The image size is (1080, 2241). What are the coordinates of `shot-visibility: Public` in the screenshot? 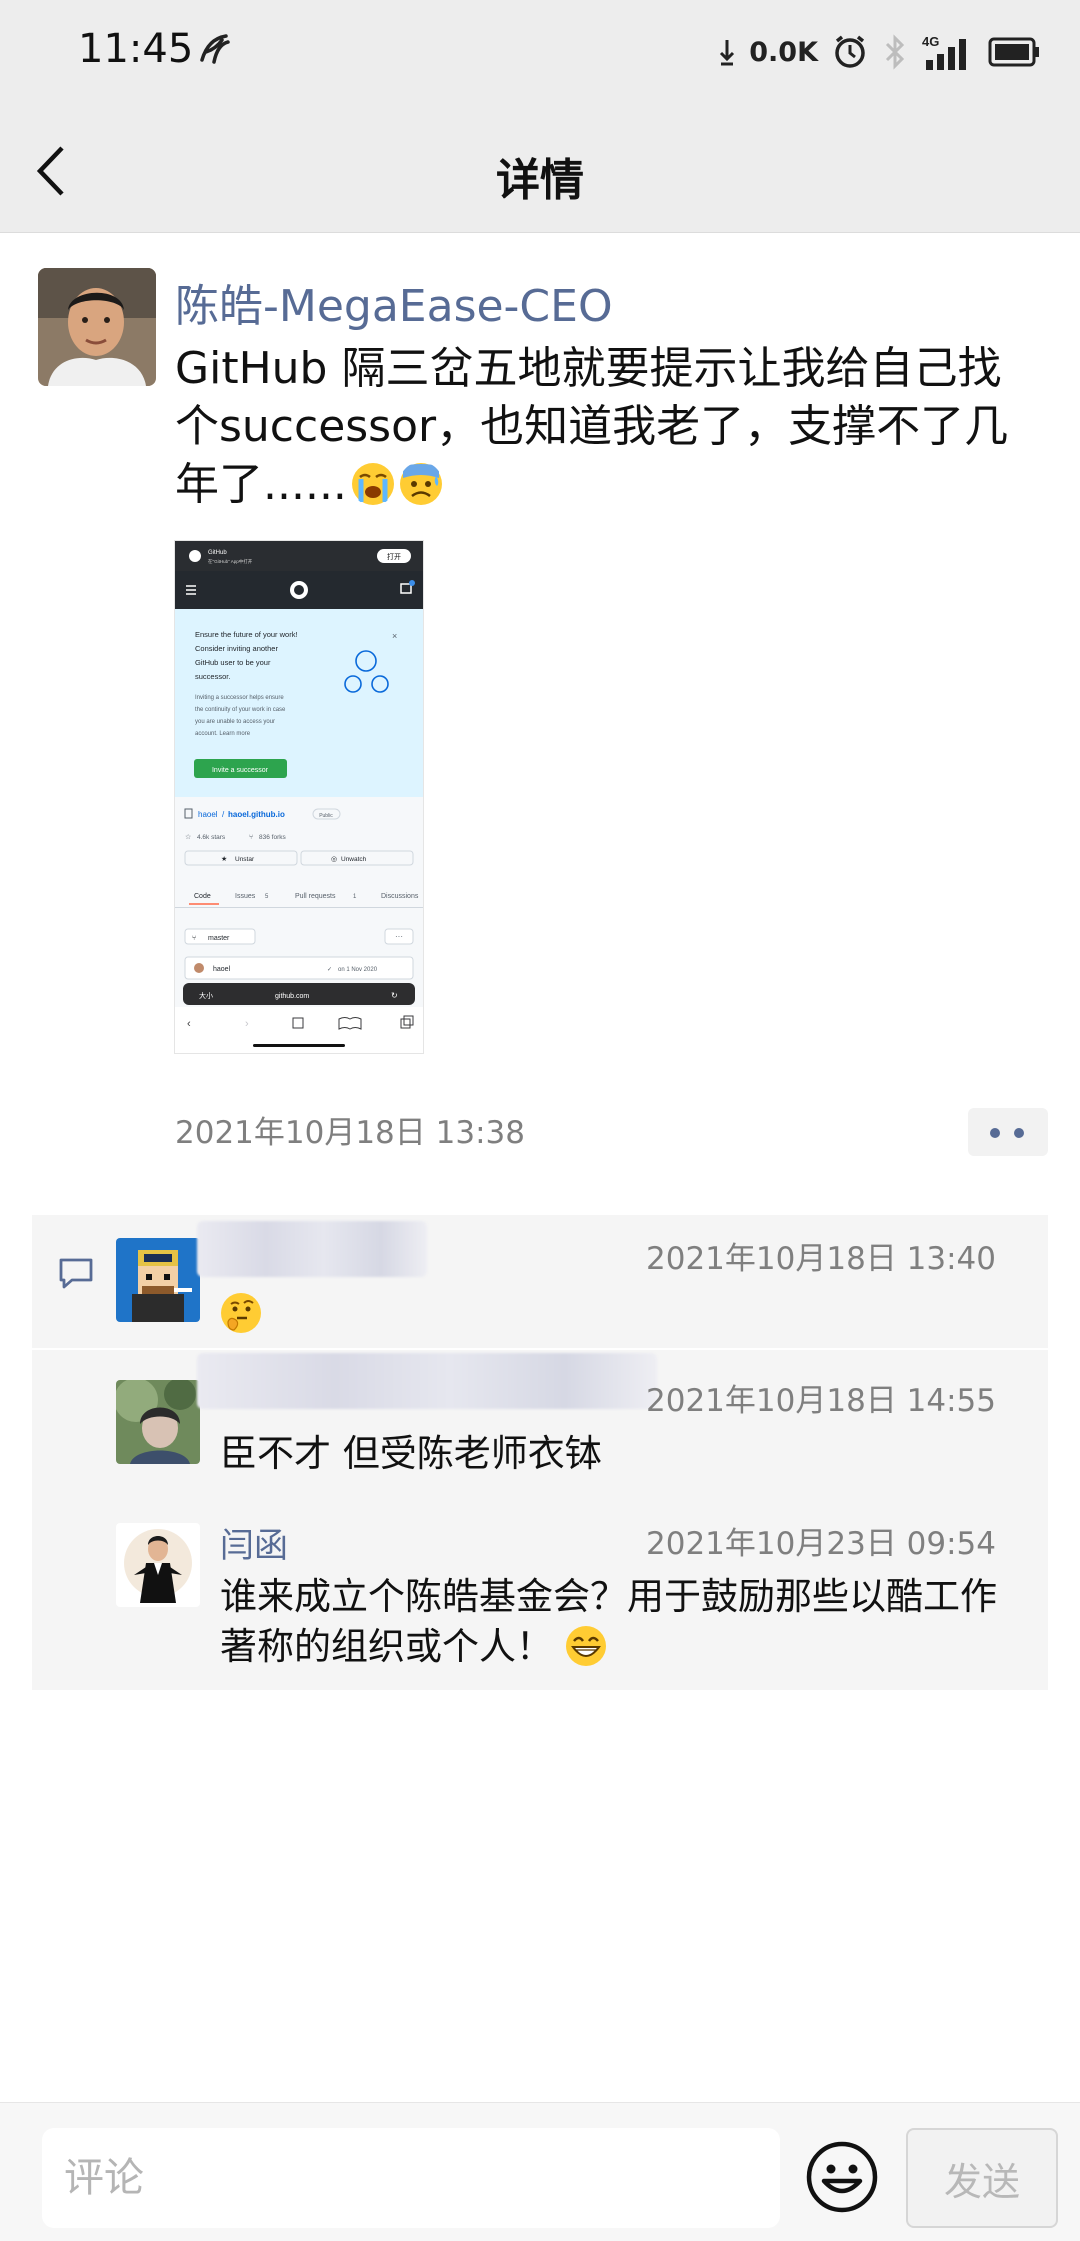 It's located at (326, 816).